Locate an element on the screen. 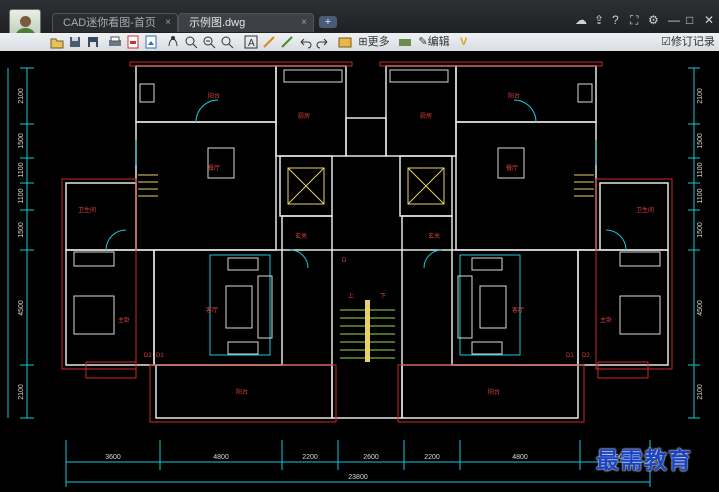 The width and height of the screenshot is (719, 492). more-icon: ⊞ is located at coordinates (363, 42).